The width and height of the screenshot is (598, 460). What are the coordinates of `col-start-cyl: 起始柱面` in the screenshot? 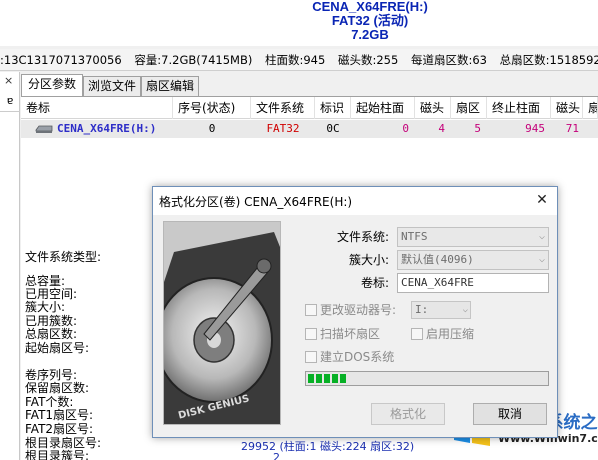 It's located at (383, 108).